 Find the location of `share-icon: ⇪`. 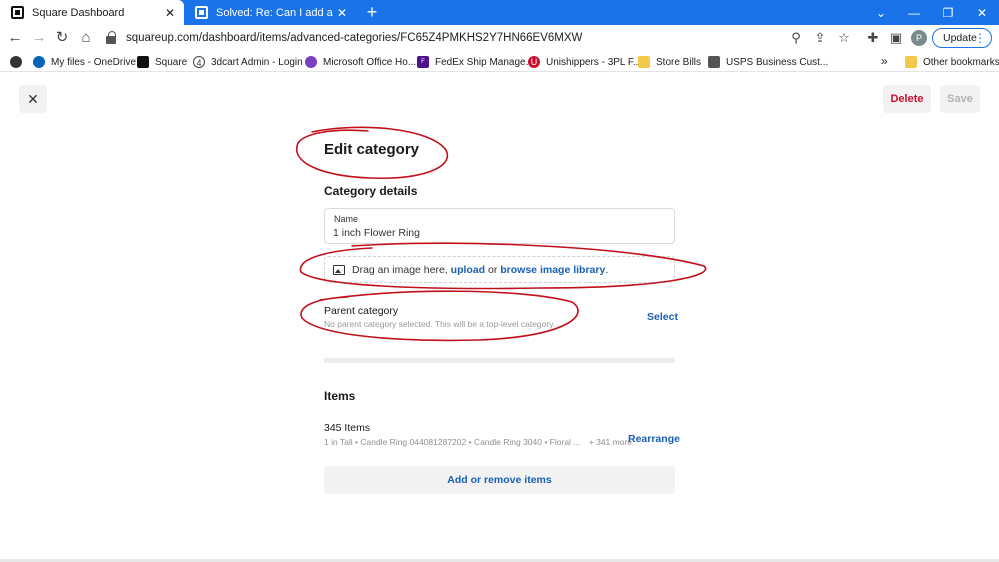

share-icon: ⇪ is located at coordinates (820, 38).